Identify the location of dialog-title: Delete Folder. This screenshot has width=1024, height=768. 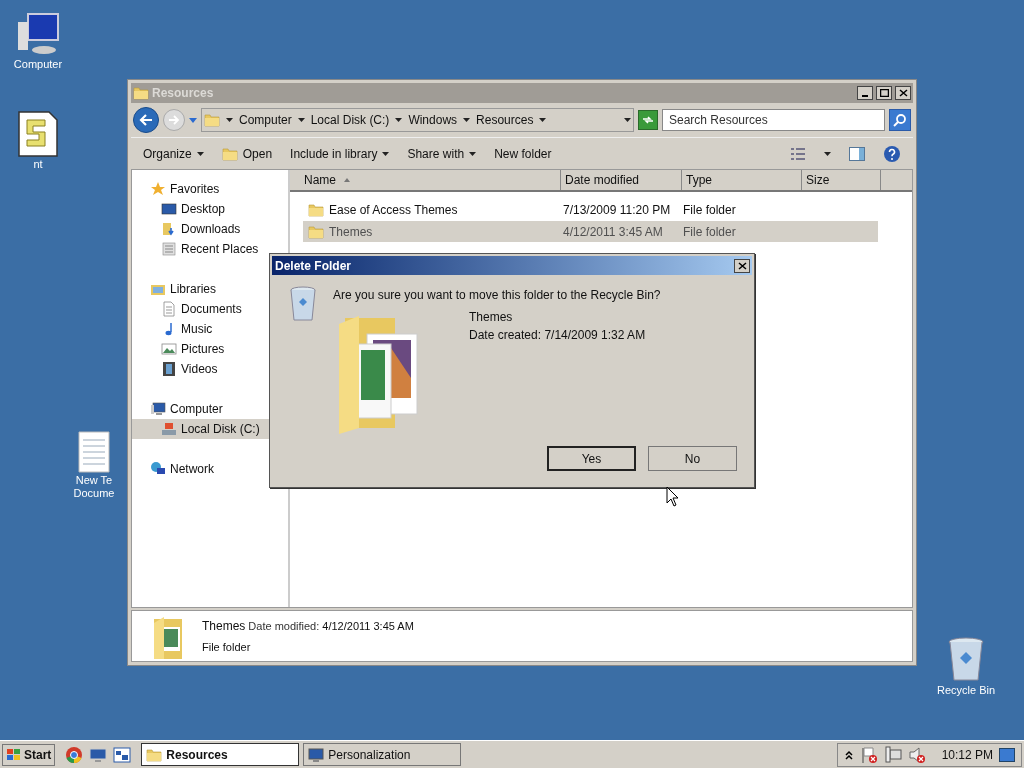
(313, 266).